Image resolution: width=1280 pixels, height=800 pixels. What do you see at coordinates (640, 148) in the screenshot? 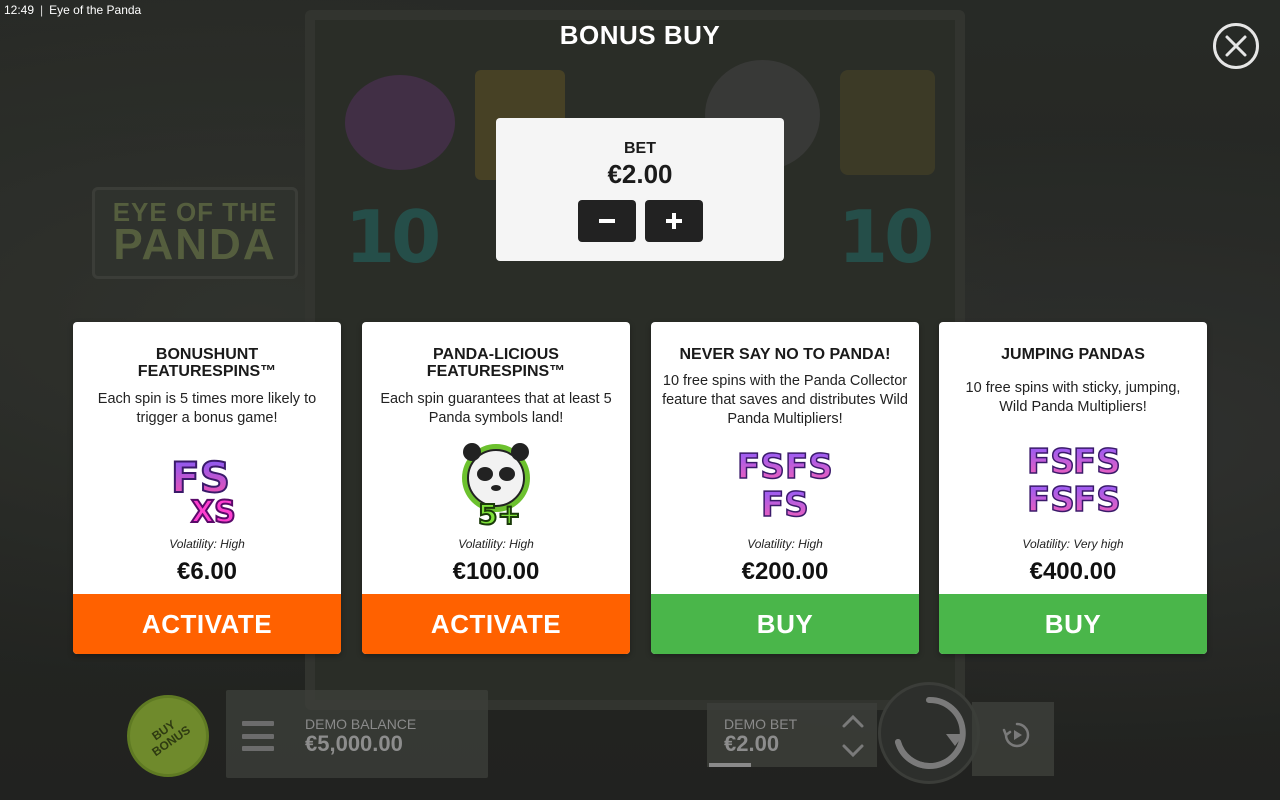
I see `bet-label: BET` at bounding box center [640, 148].